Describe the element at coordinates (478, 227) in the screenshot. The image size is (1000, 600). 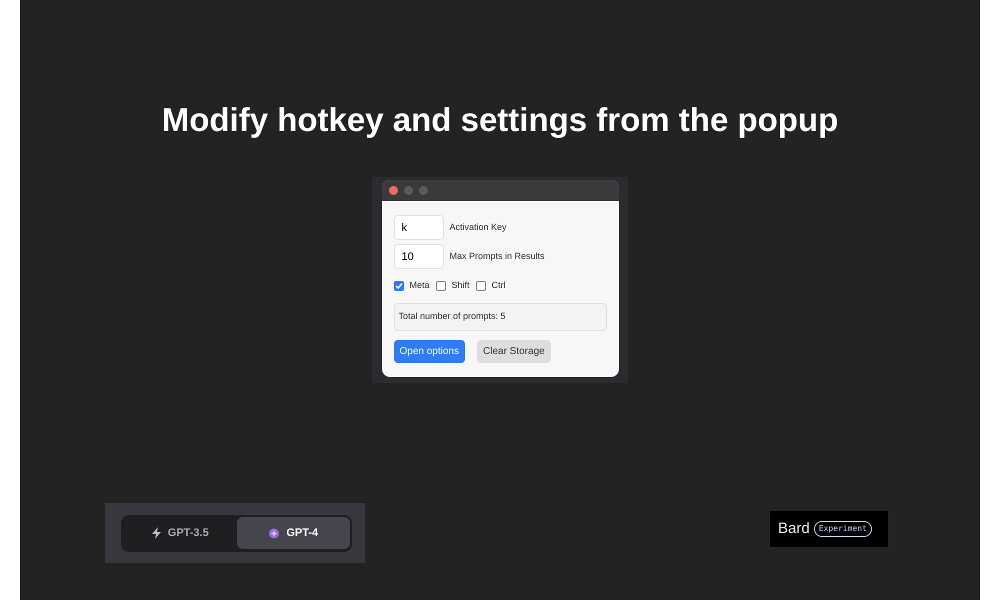
I see `field-label: Activation Key` at that location.